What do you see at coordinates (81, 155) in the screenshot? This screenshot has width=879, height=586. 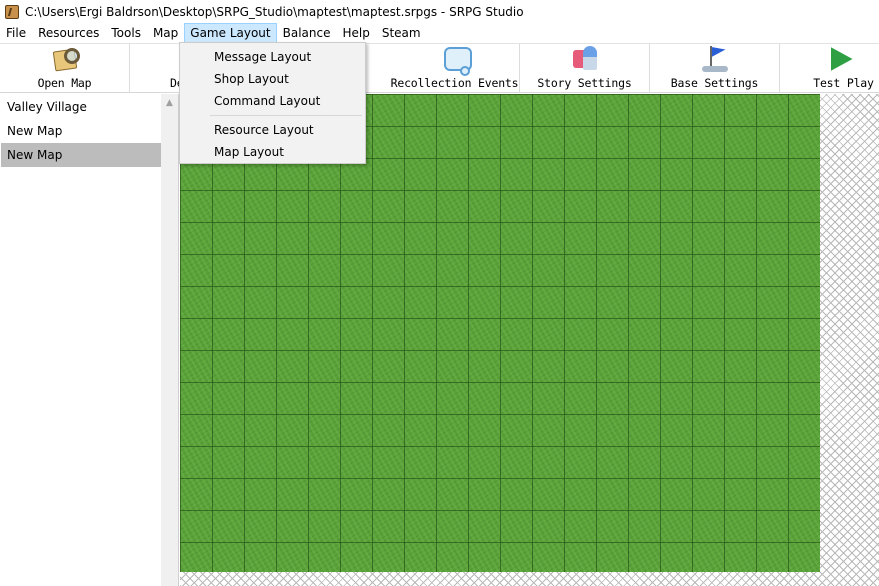 I see `map-list-item-selected: New Map` at bounding box center [81, 155].